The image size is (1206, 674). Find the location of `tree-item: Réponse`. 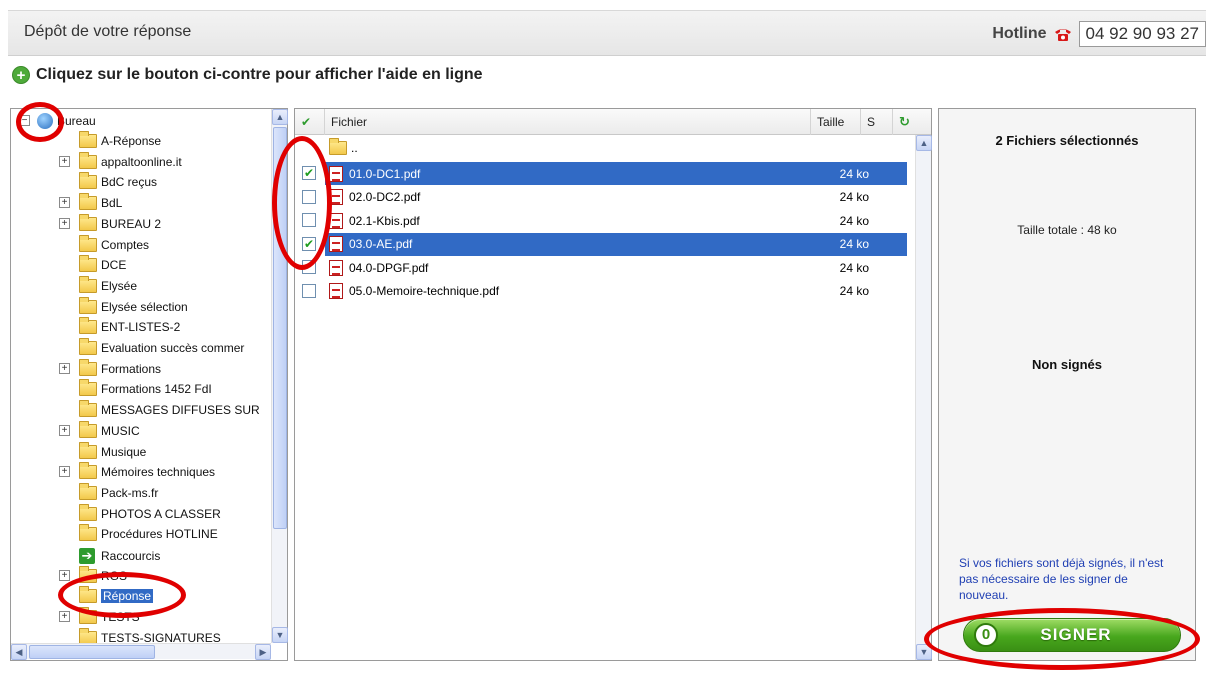

tree-item: Réponse is located at coordinates (140, 596).